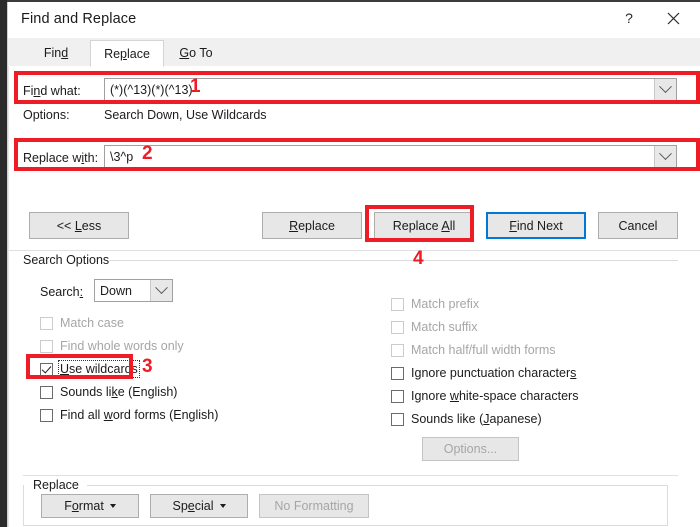 This screenshot has height=527, width=700. Describe the element at coordinates (397, 327) in the screenshot. I see `match-suffix-checkbox-box` at that location.